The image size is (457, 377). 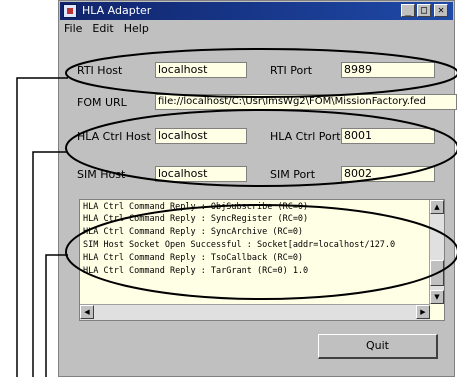 I want to click on callout-leader-hla-sim, so click(x=50, y=264).